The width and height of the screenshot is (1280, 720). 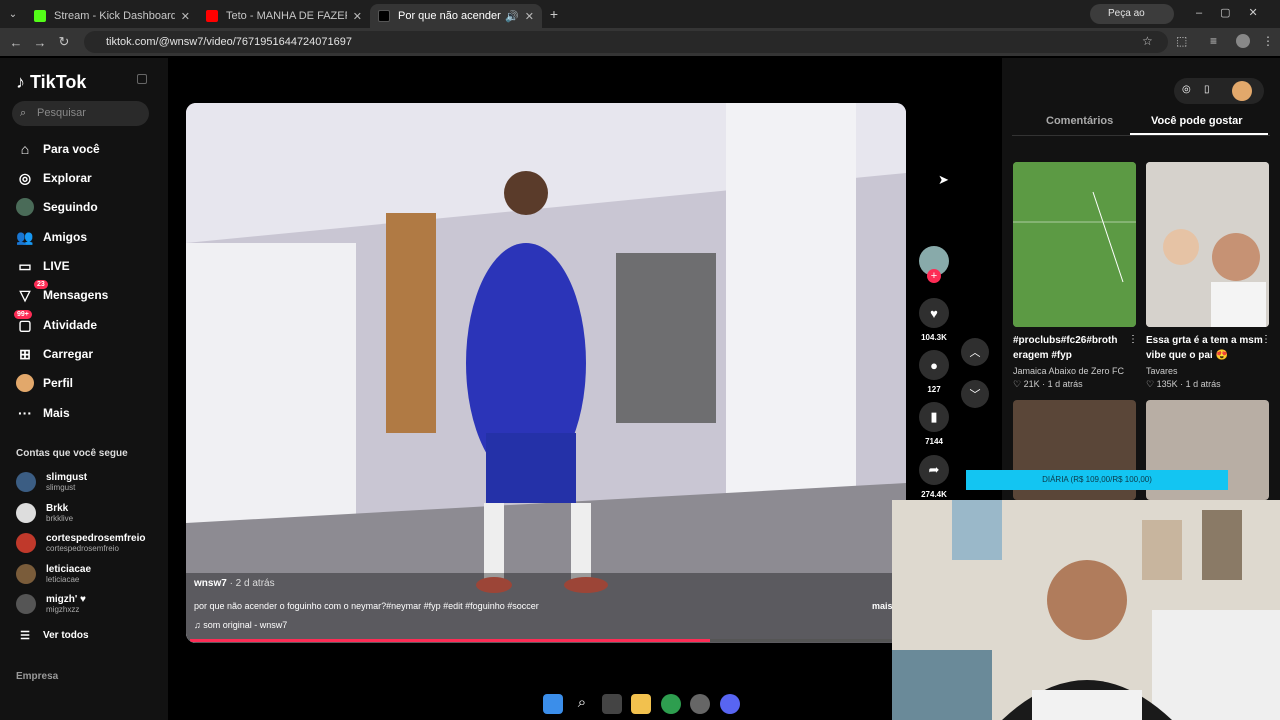 I want to click on nav-amigos: 👥 Amigos, so click(x=51, y=237).